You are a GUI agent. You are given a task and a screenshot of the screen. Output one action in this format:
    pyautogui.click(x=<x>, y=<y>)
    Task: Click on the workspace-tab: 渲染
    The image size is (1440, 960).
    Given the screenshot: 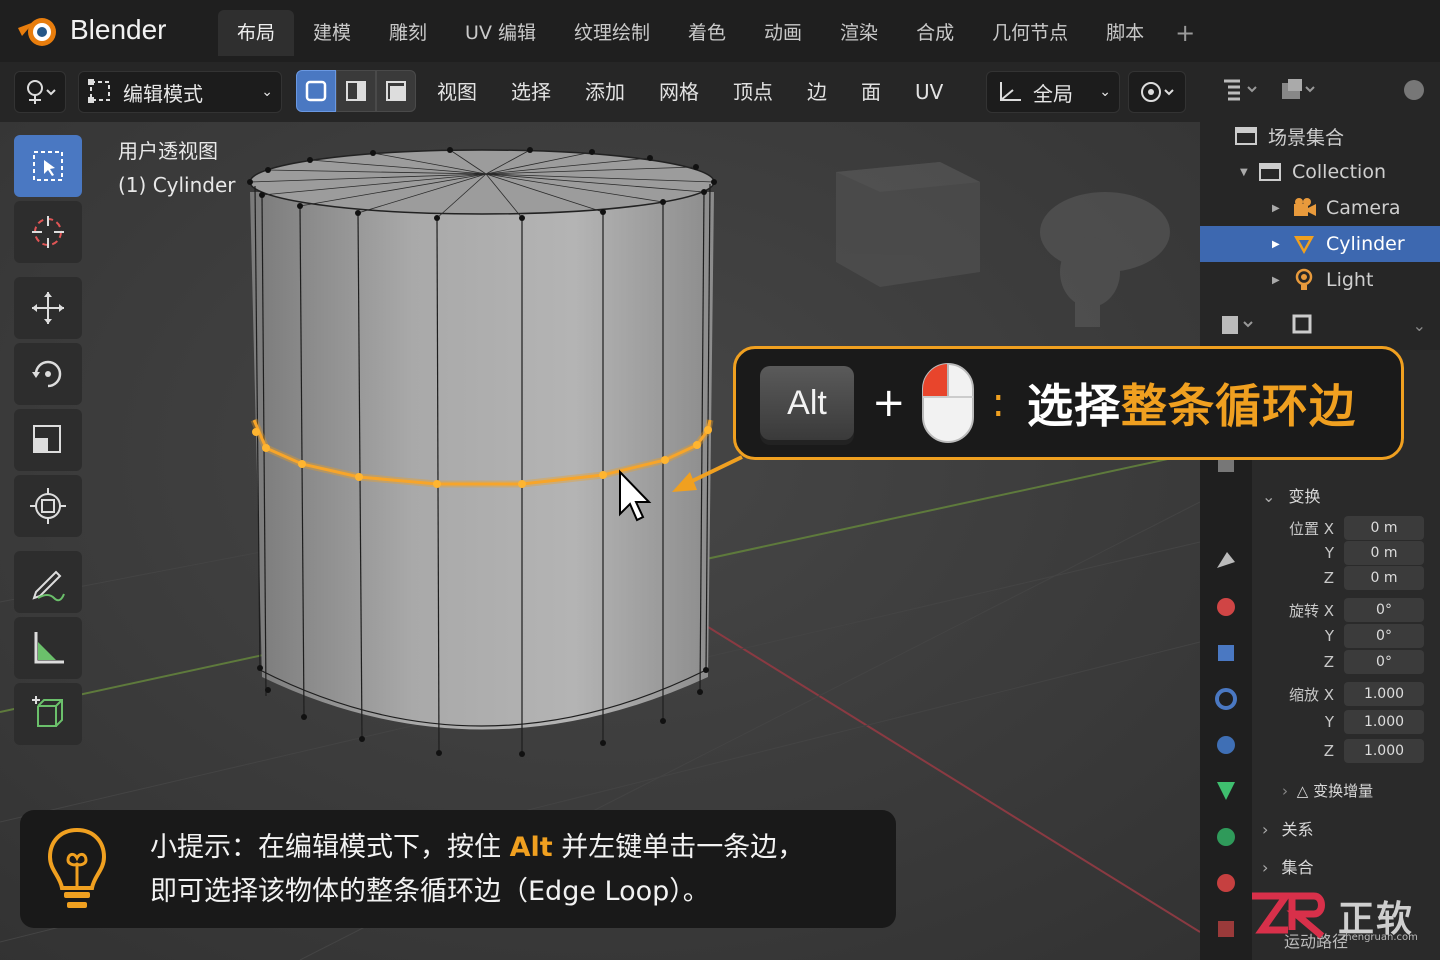 What is the action you would take?
    pyautogui.click(x=859, y=33)
    